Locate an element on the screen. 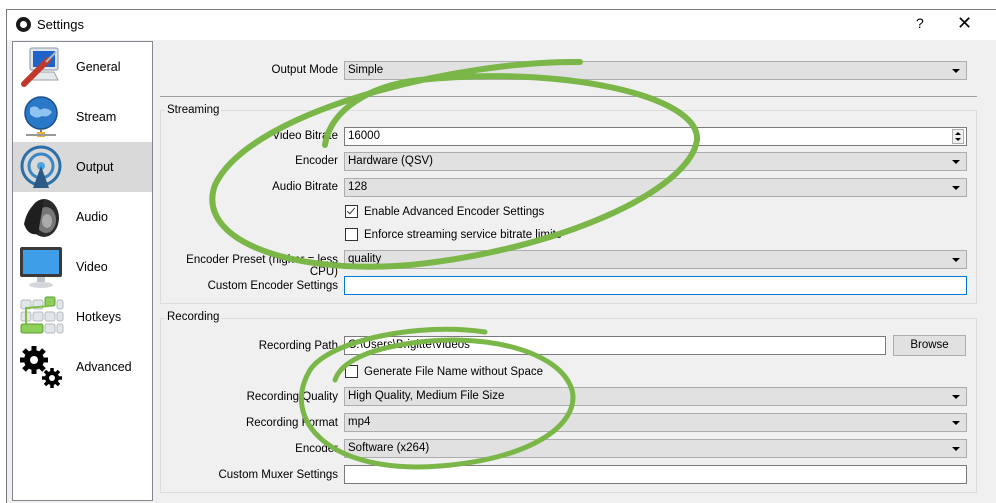 The image size is (996, 503). sidebar-item-label: General is located at coordinates (98, 67).